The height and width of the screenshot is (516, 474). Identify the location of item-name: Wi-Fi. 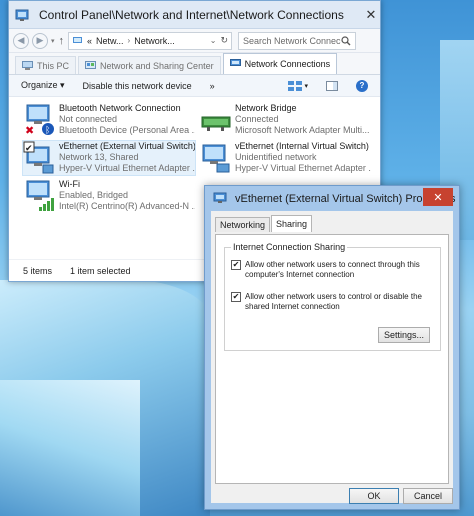
(69, 184).